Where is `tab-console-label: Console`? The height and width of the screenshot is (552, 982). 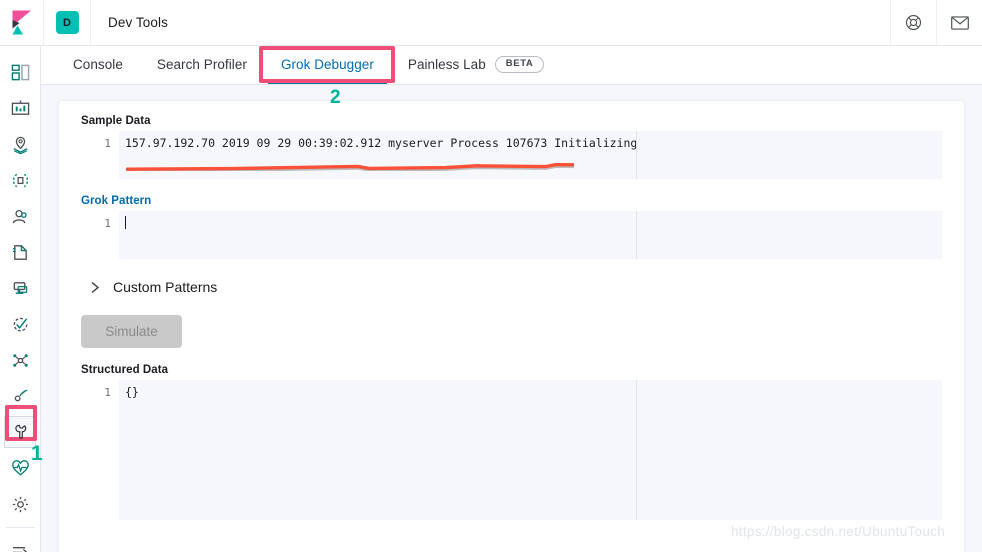
tab-console-label: Console is located at coordinates (98, 64).